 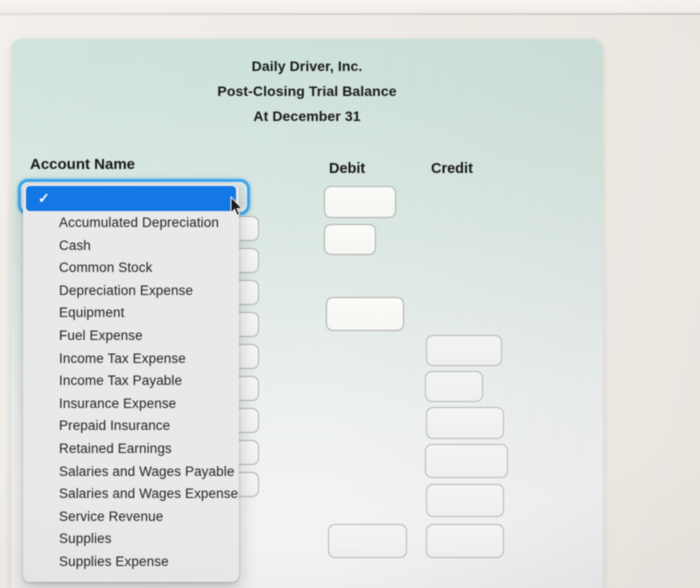 I want to click on column-header-debit: Debit, so click(x=347, y=169).